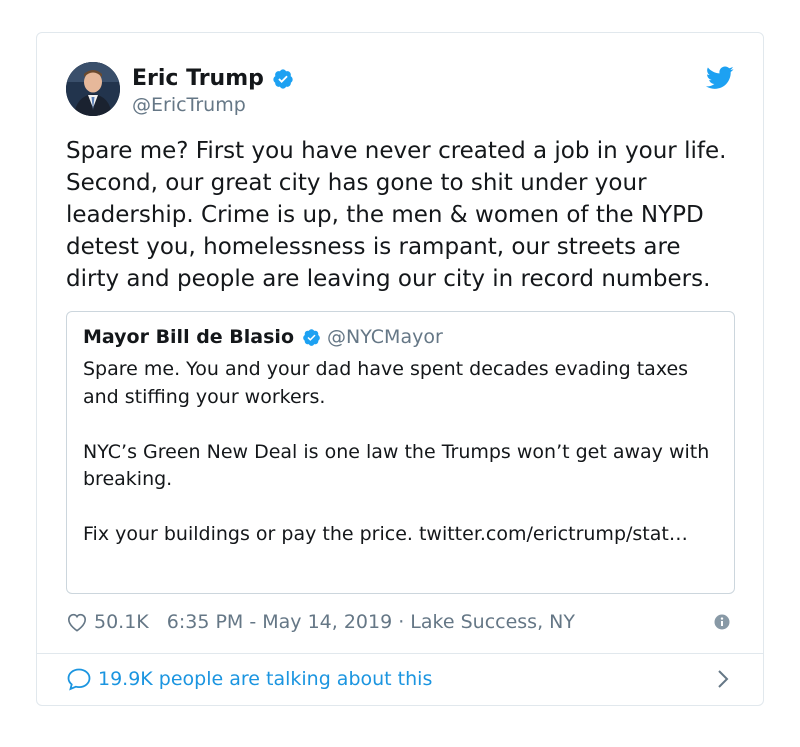  Describe the element at coordinates (77, 622) in the screenshot. I see `heart-outline-icon` at that location.